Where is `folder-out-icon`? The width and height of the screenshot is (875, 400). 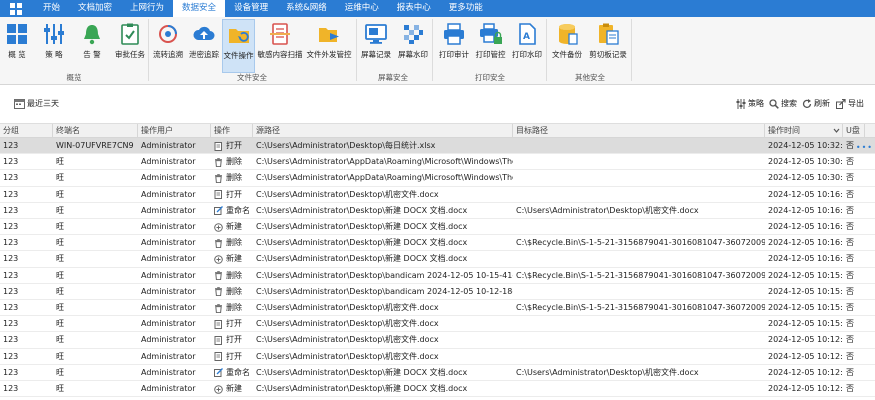
folder-out-icon is located at coordinates (329, 34).